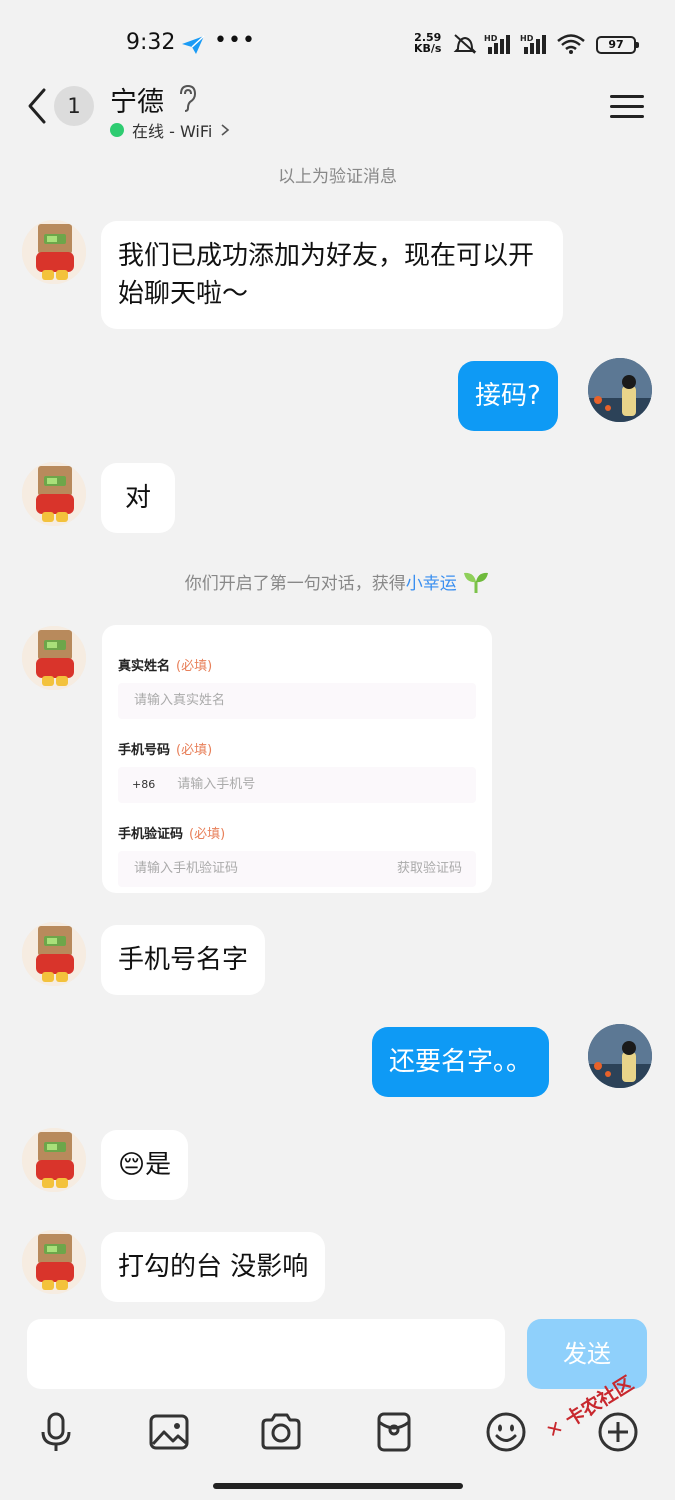  What do you see at coordinates (297, 869) in the screenshot?
I see `code-input: 请输入手机验证码 获取验证码` at bounding box center [297, 869].